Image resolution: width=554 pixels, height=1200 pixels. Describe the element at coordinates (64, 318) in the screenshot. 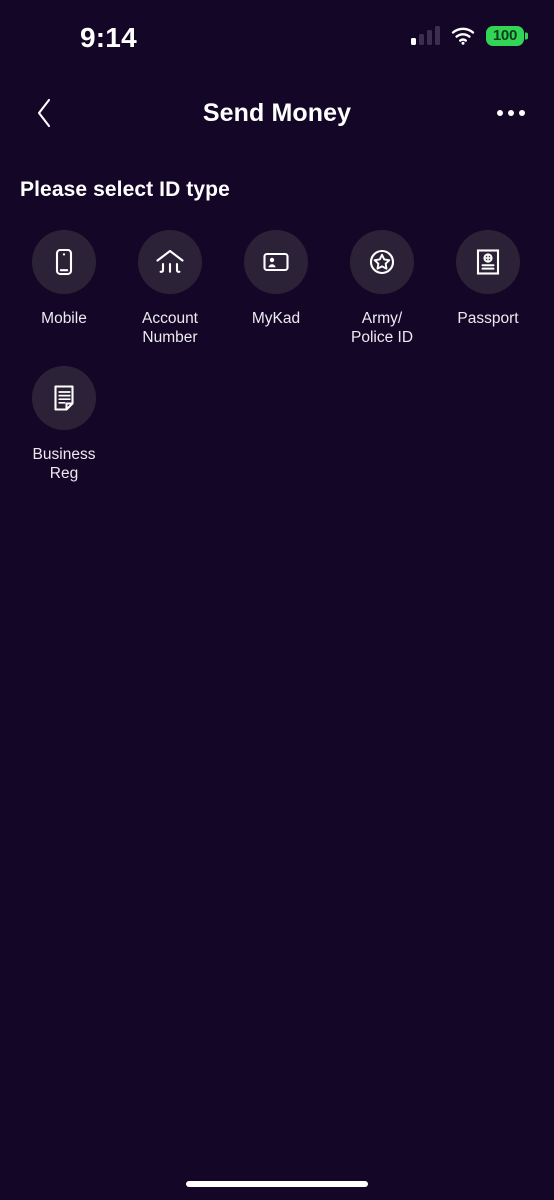

I see `id-type-label: Mobile` at that location.